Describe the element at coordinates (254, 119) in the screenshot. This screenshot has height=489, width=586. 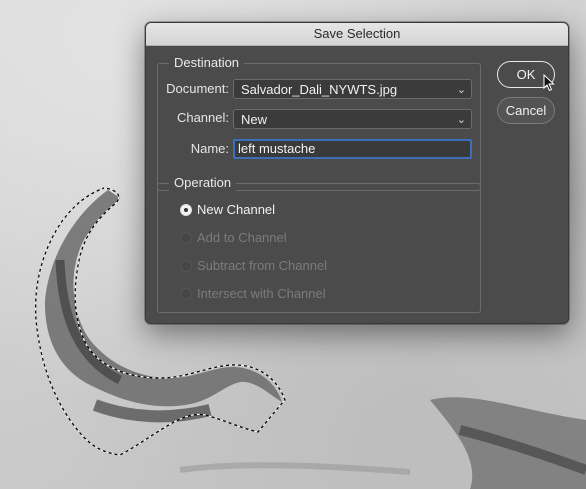
I see `channel-select-value: New` at that location.